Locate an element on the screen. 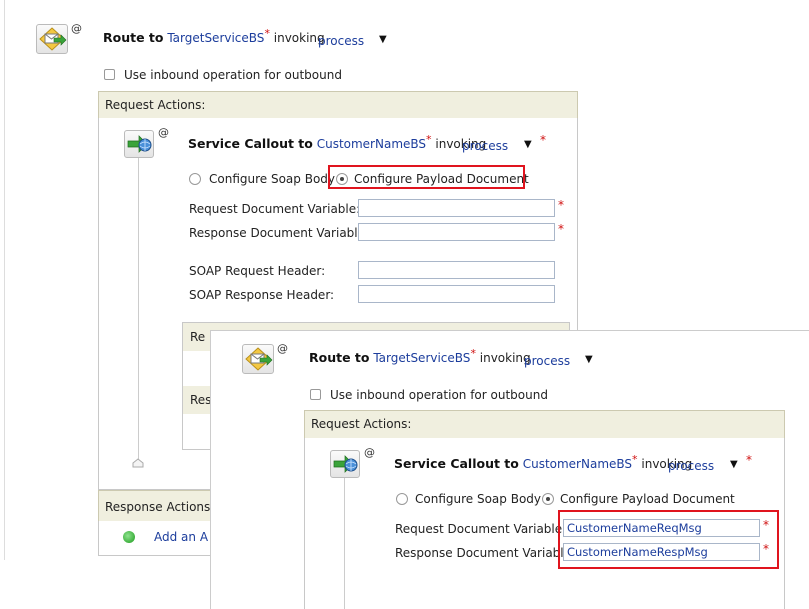  front-radio-payload-document-label: Configure Payload Document is located at coordinates (647, 499).